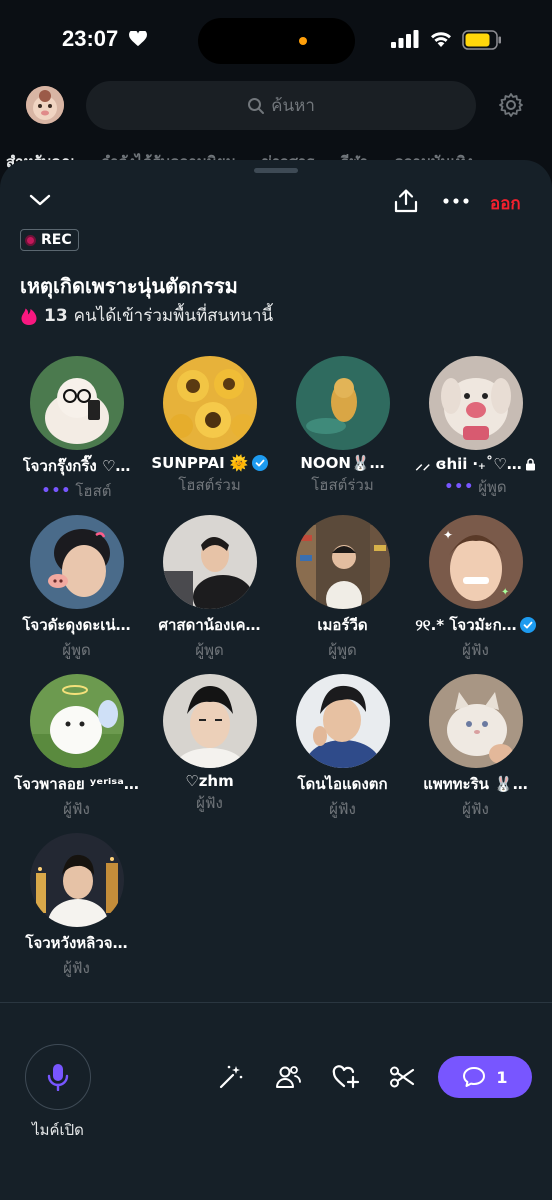 Image resolution: width=552 pixels, height=1200 pixels. What do you see at coordinates (90, 38) in the screenshot?
I see `status-time: 23:07` at bounding box center [90, 38].